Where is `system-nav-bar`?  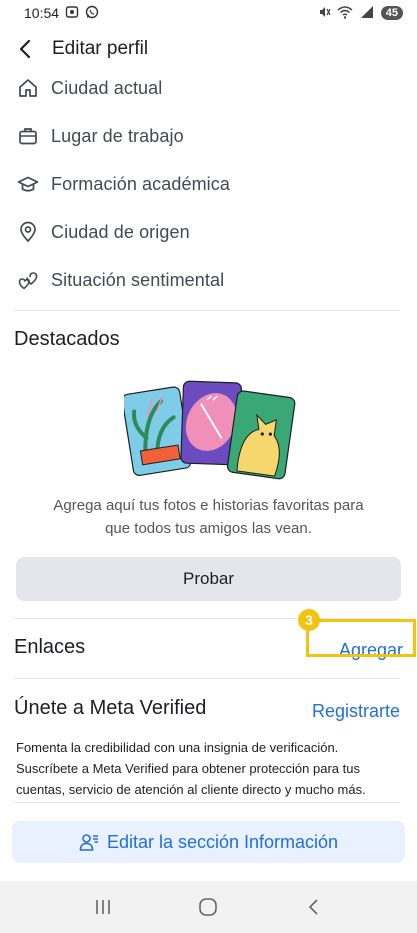 system-nav-bar is located at coordinates (208, 907).